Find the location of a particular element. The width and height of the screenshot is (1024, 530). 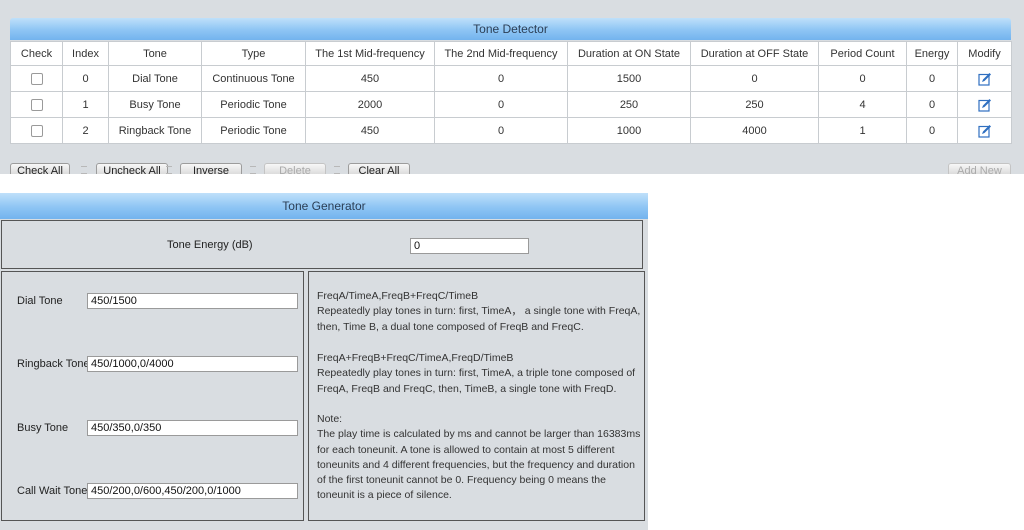

ringback-tone-input: 450/1000,0/4000 is located at coordinates (192, 364).